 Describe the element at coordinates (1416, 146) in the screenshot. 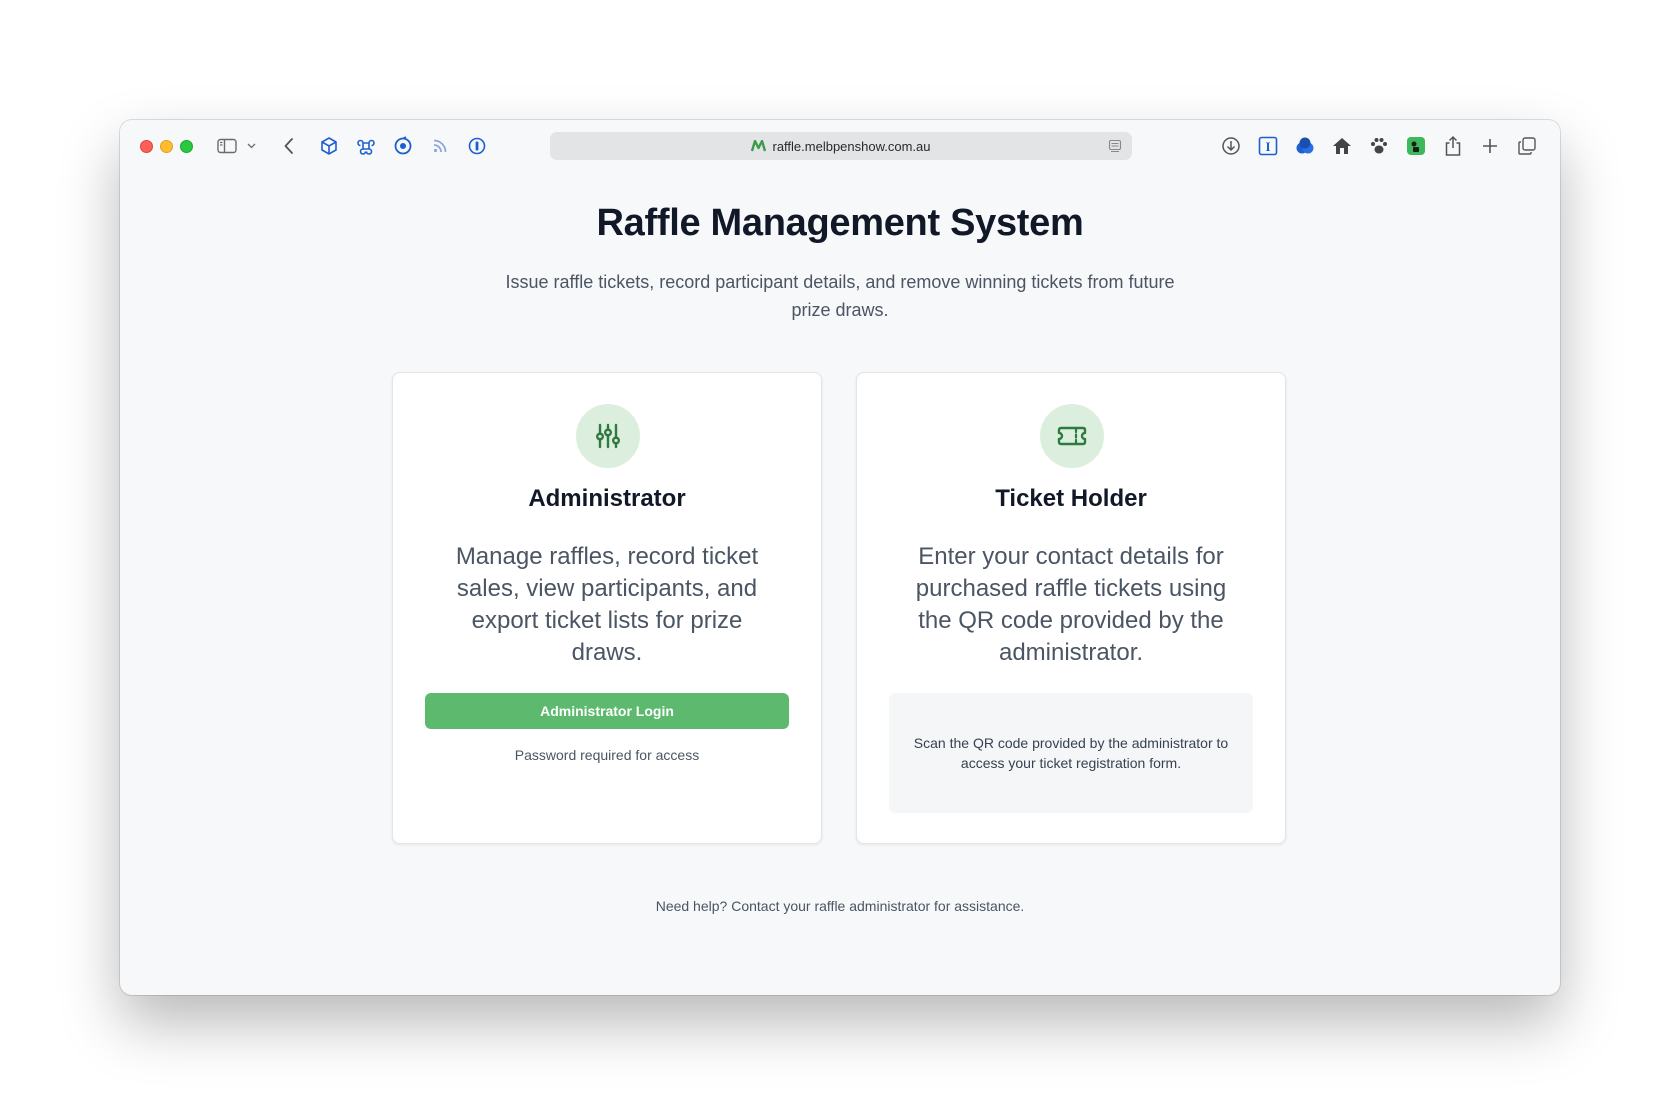

I see `green-extension-icon` at that location.